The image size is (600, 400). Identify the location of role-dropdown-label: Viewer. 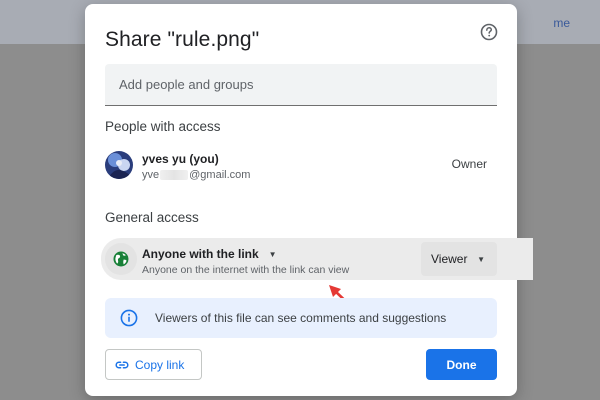
(449, 259).